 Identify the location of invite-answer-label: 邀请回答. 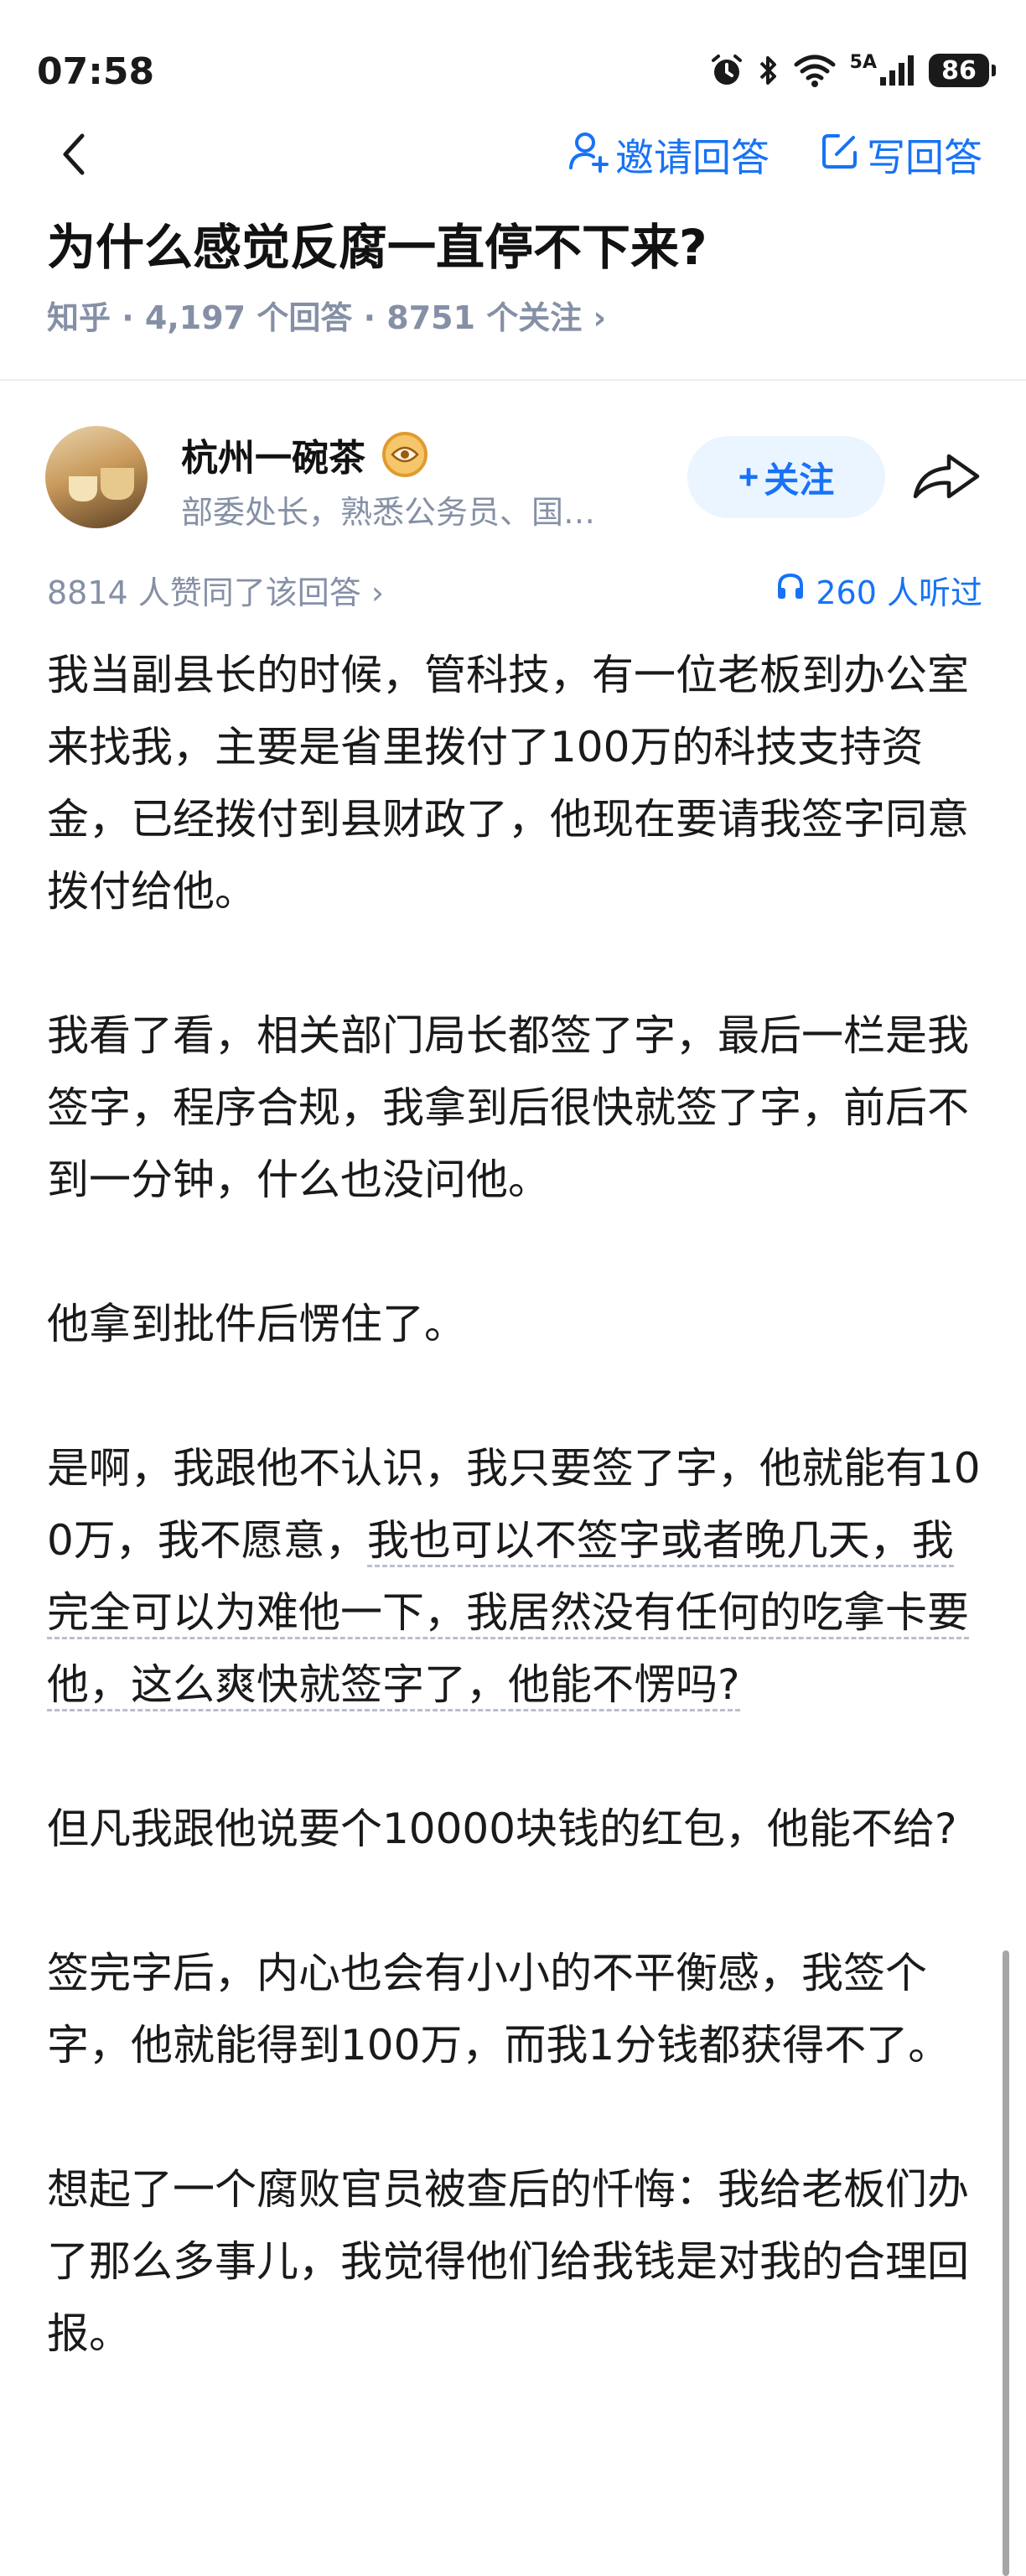
(692, 157).